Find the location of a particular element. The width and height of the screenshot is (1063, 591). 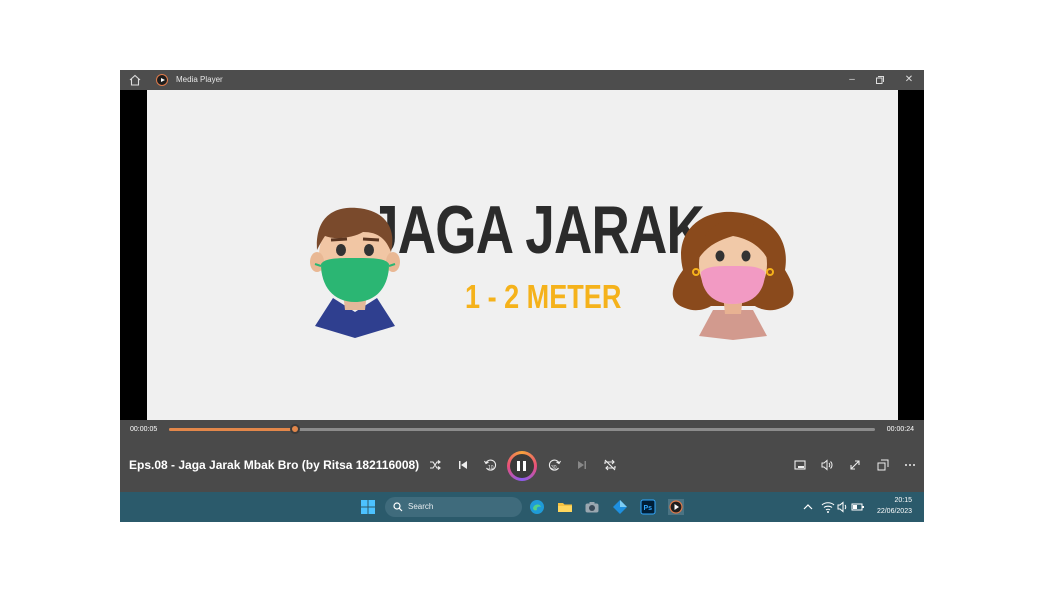

video-subline: 1 - 2 METER is located at coordinates (543, 296).